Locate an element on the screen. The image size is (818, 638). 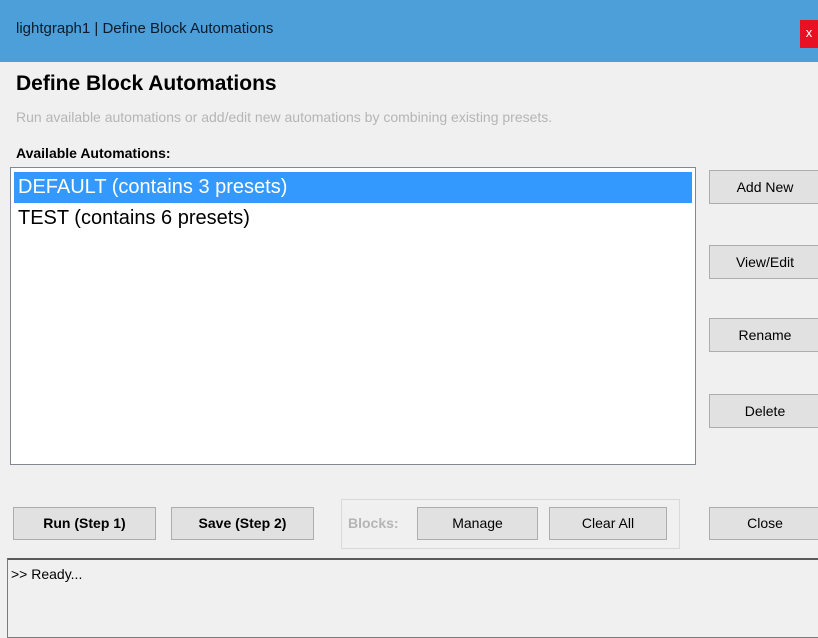
delete-button: Delete is located at coordinates (763, 411).